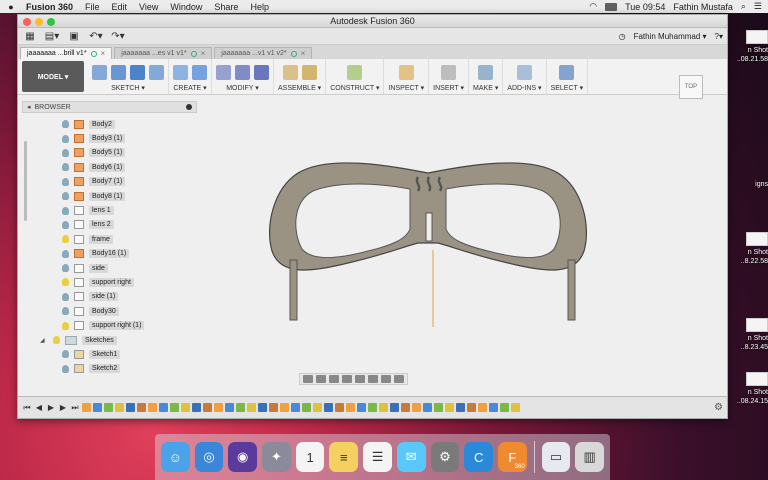  What do you see at coordinates (39, 22) in the screenshot?
I see `minimize-window-button` at bounding box center [39, 22].